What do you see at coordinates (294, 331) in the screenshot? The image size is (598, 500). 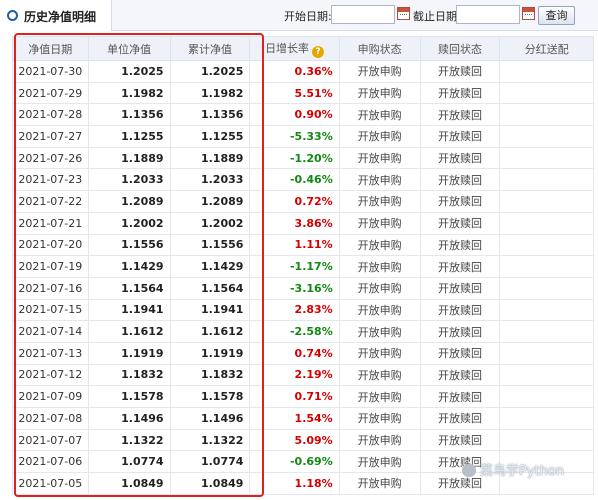 I see `cell-daily-rate: -2.58%` at bounding box center [294, 331].